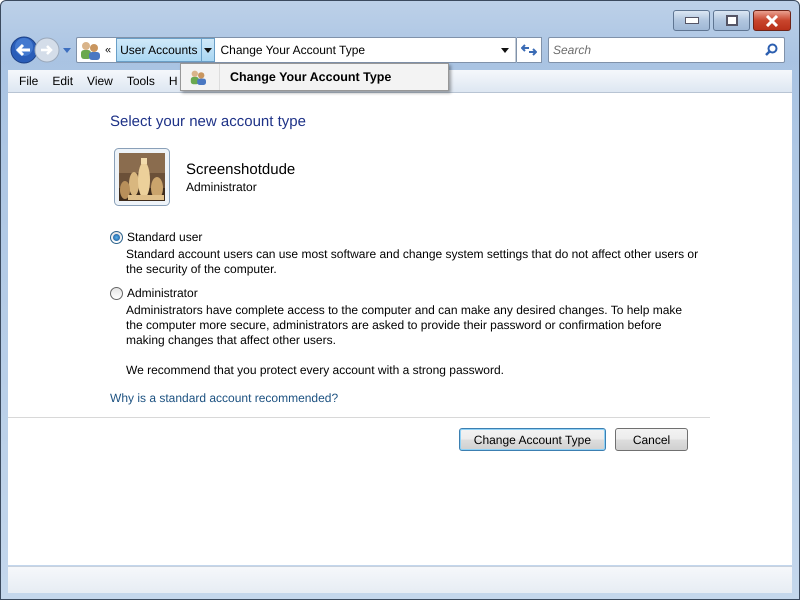 The height and width of the screenshot is (600, 800). I want to click on search-field: Search, so click(666, 50).